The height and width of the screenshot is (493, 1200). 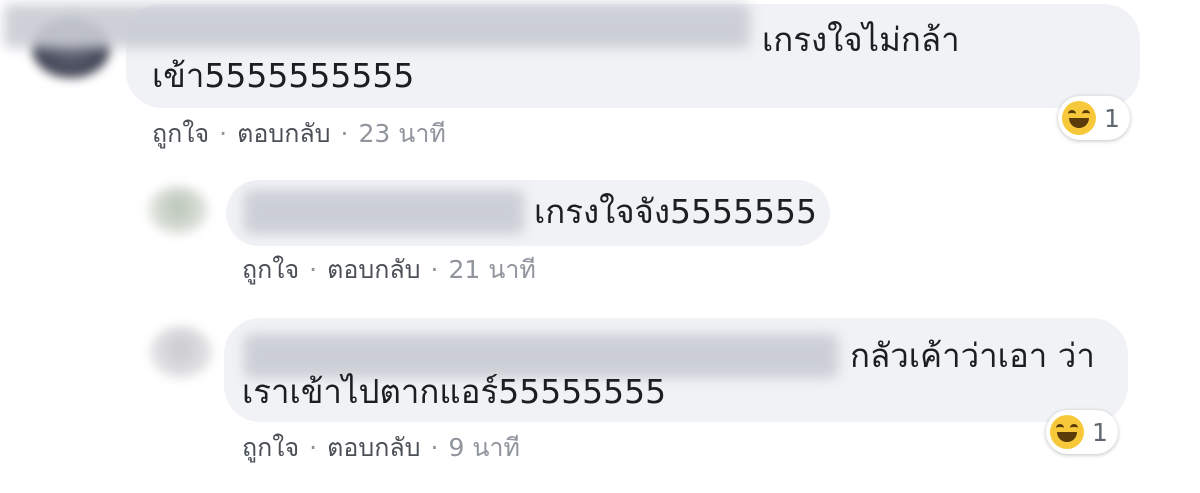 What do you see at coordinates (484, 448) in the screenshot?
I see `timestamp: 9 นาที` at bounding box center [484, 448].